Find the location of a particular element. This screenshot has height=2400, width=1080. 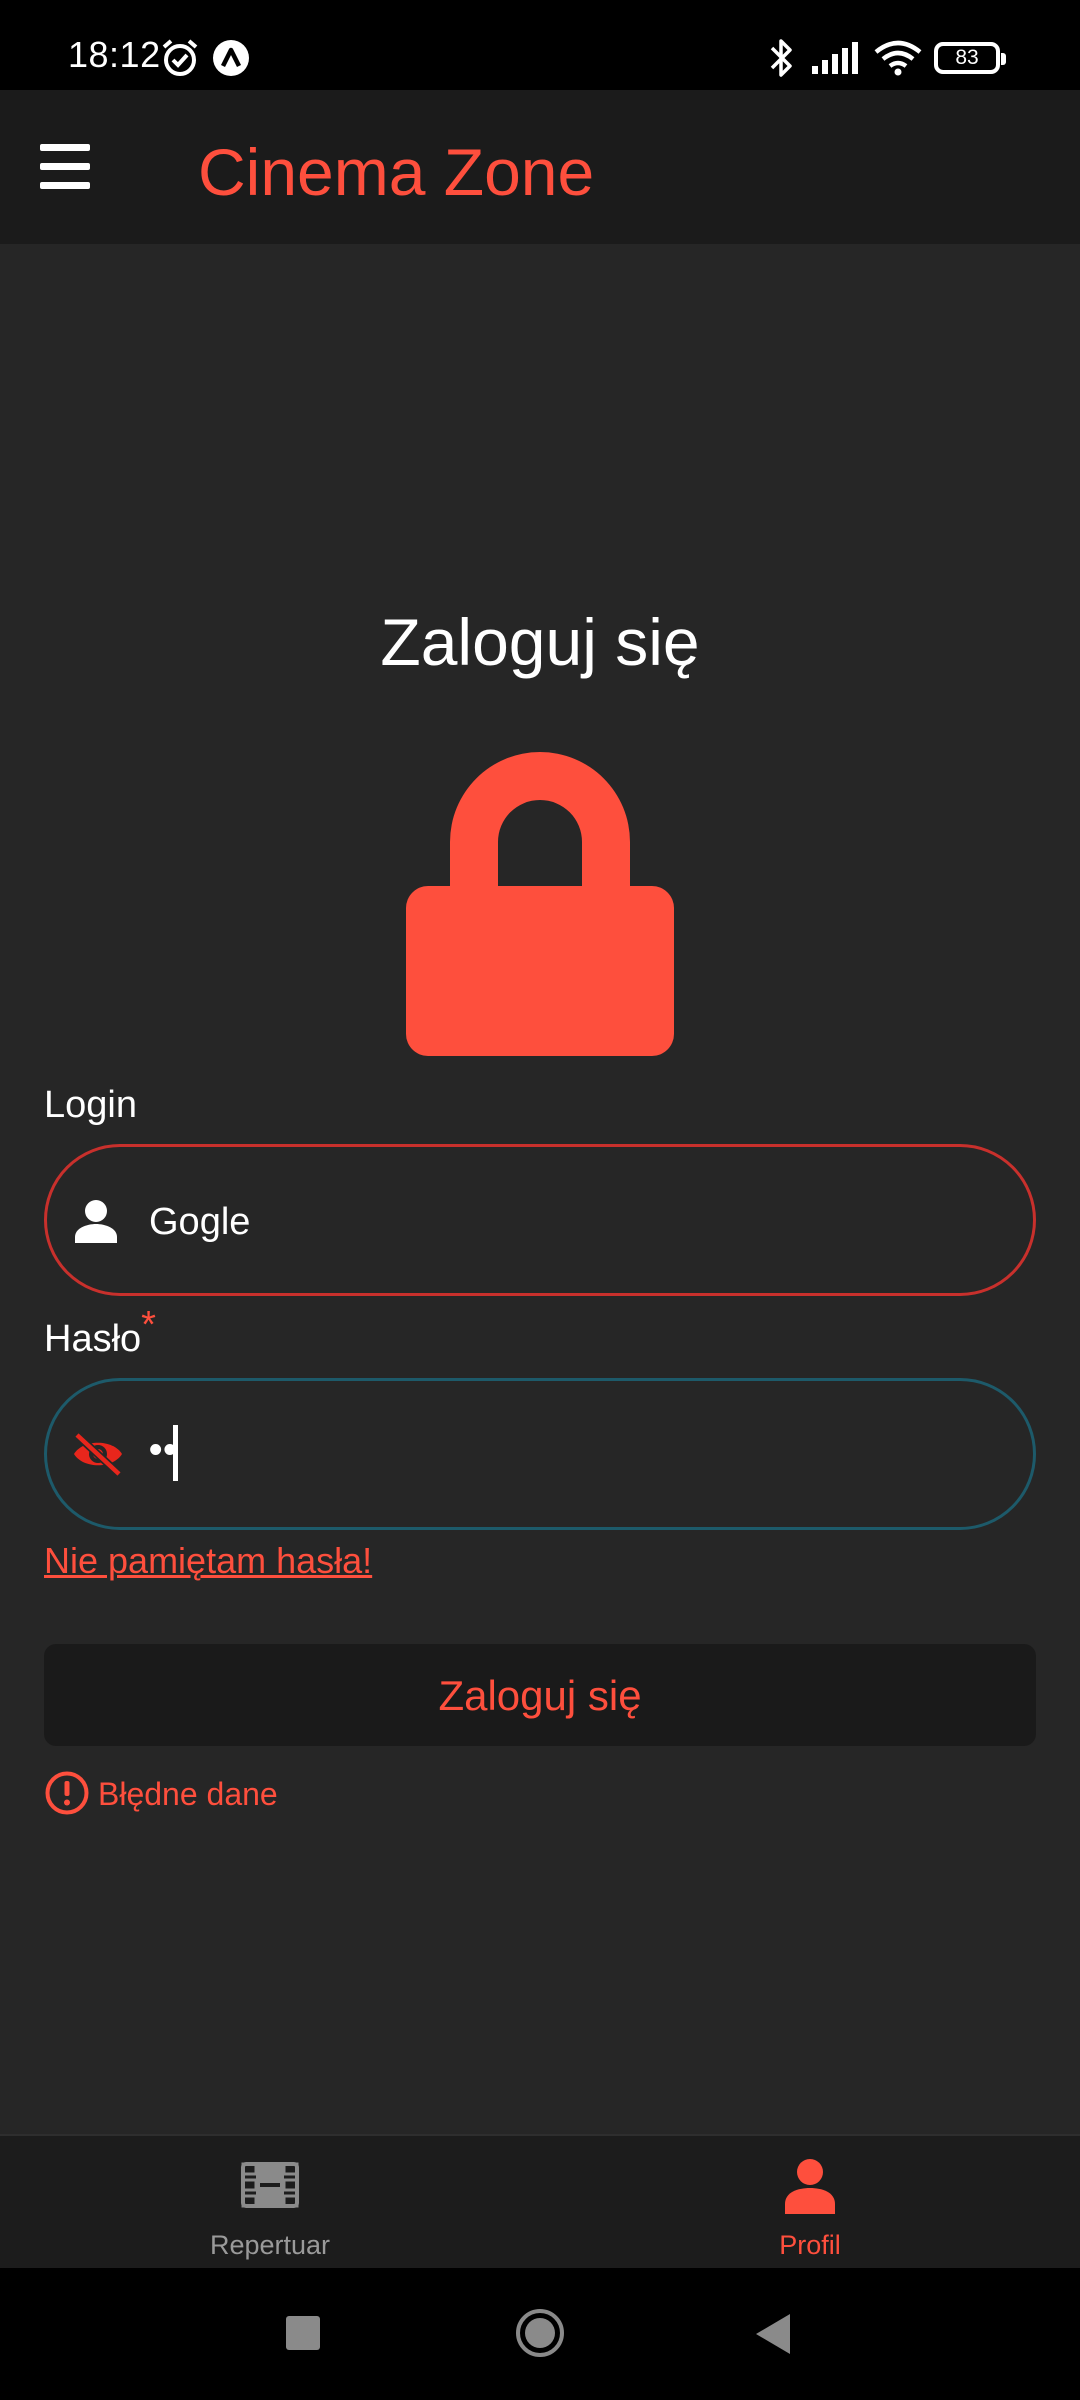

system-navigation-bar is located at coordinates (540, 2334).